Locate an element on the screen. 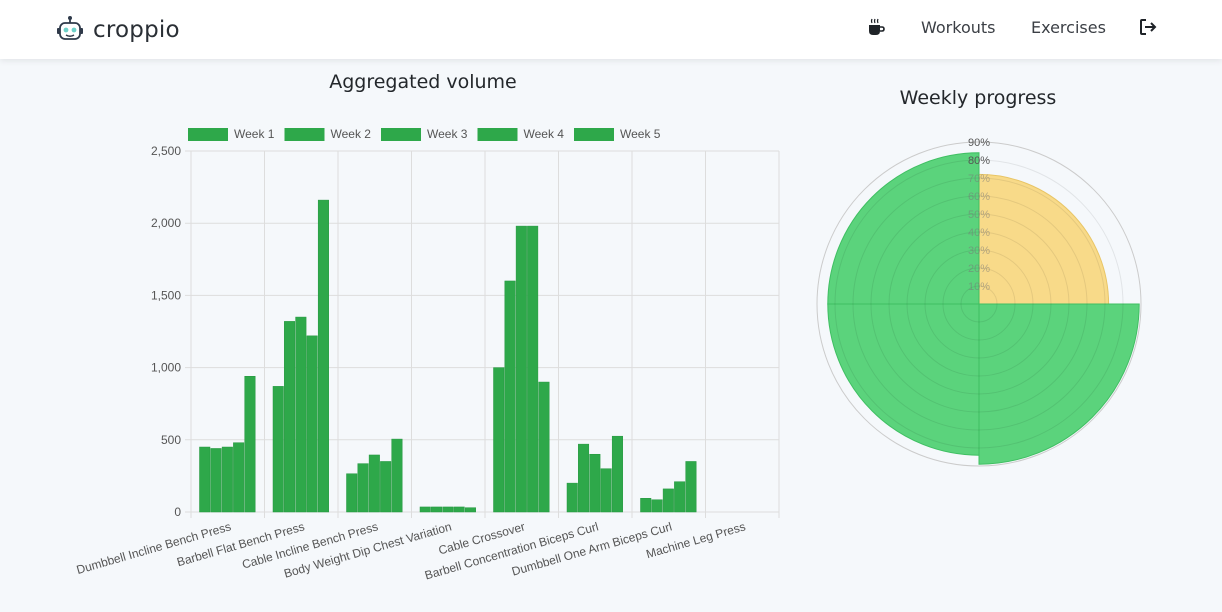 The height and width of the screenshot is (612, 1222). nav-workouts: Workouts is located at coordinates (958, 27).